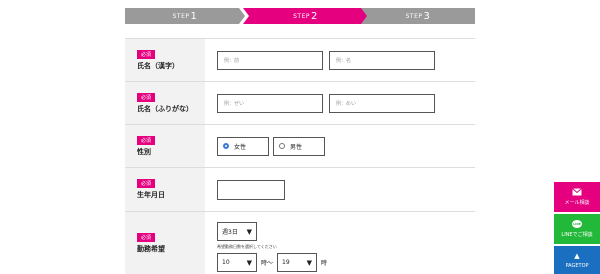  I want to click on row-work-preference: 必須 勤務希望 週3日 ▼ 希望勤務日数を選択してください 10 ▼ 時〜 19, so click(300, 242).